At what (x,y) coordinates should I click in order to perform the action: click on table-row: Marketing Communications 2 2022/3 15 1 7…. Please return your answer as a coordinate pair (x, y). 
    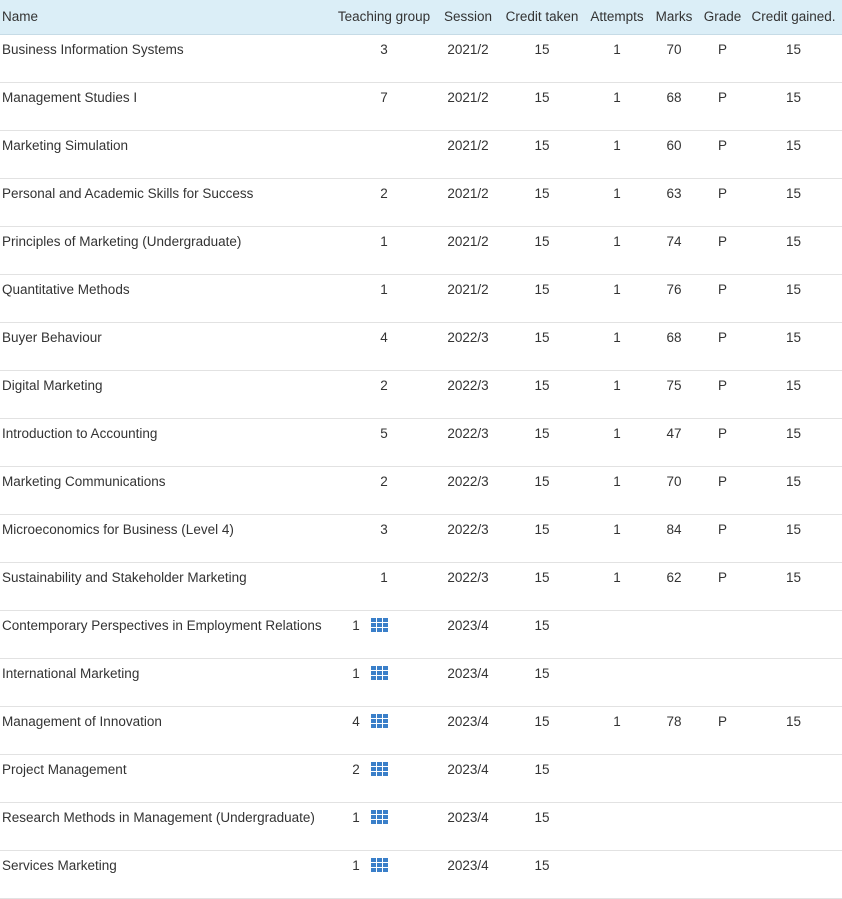
    Looking at the image, I should click on (421, 490).